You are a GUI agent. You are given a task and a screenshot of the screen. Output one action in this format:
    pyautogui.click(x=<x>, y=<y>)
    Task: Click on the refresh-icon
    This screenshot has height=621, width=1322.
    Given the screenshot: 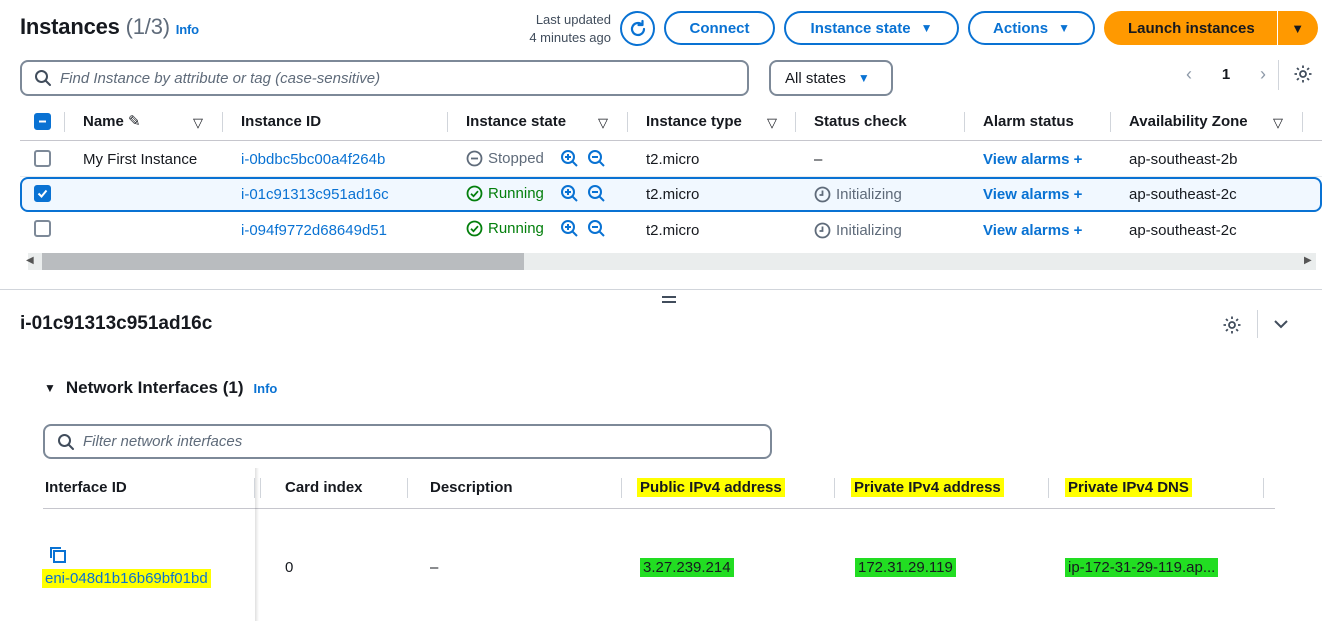 What is the action you would take?
    pyautogui.click(x=637, y=27)
    